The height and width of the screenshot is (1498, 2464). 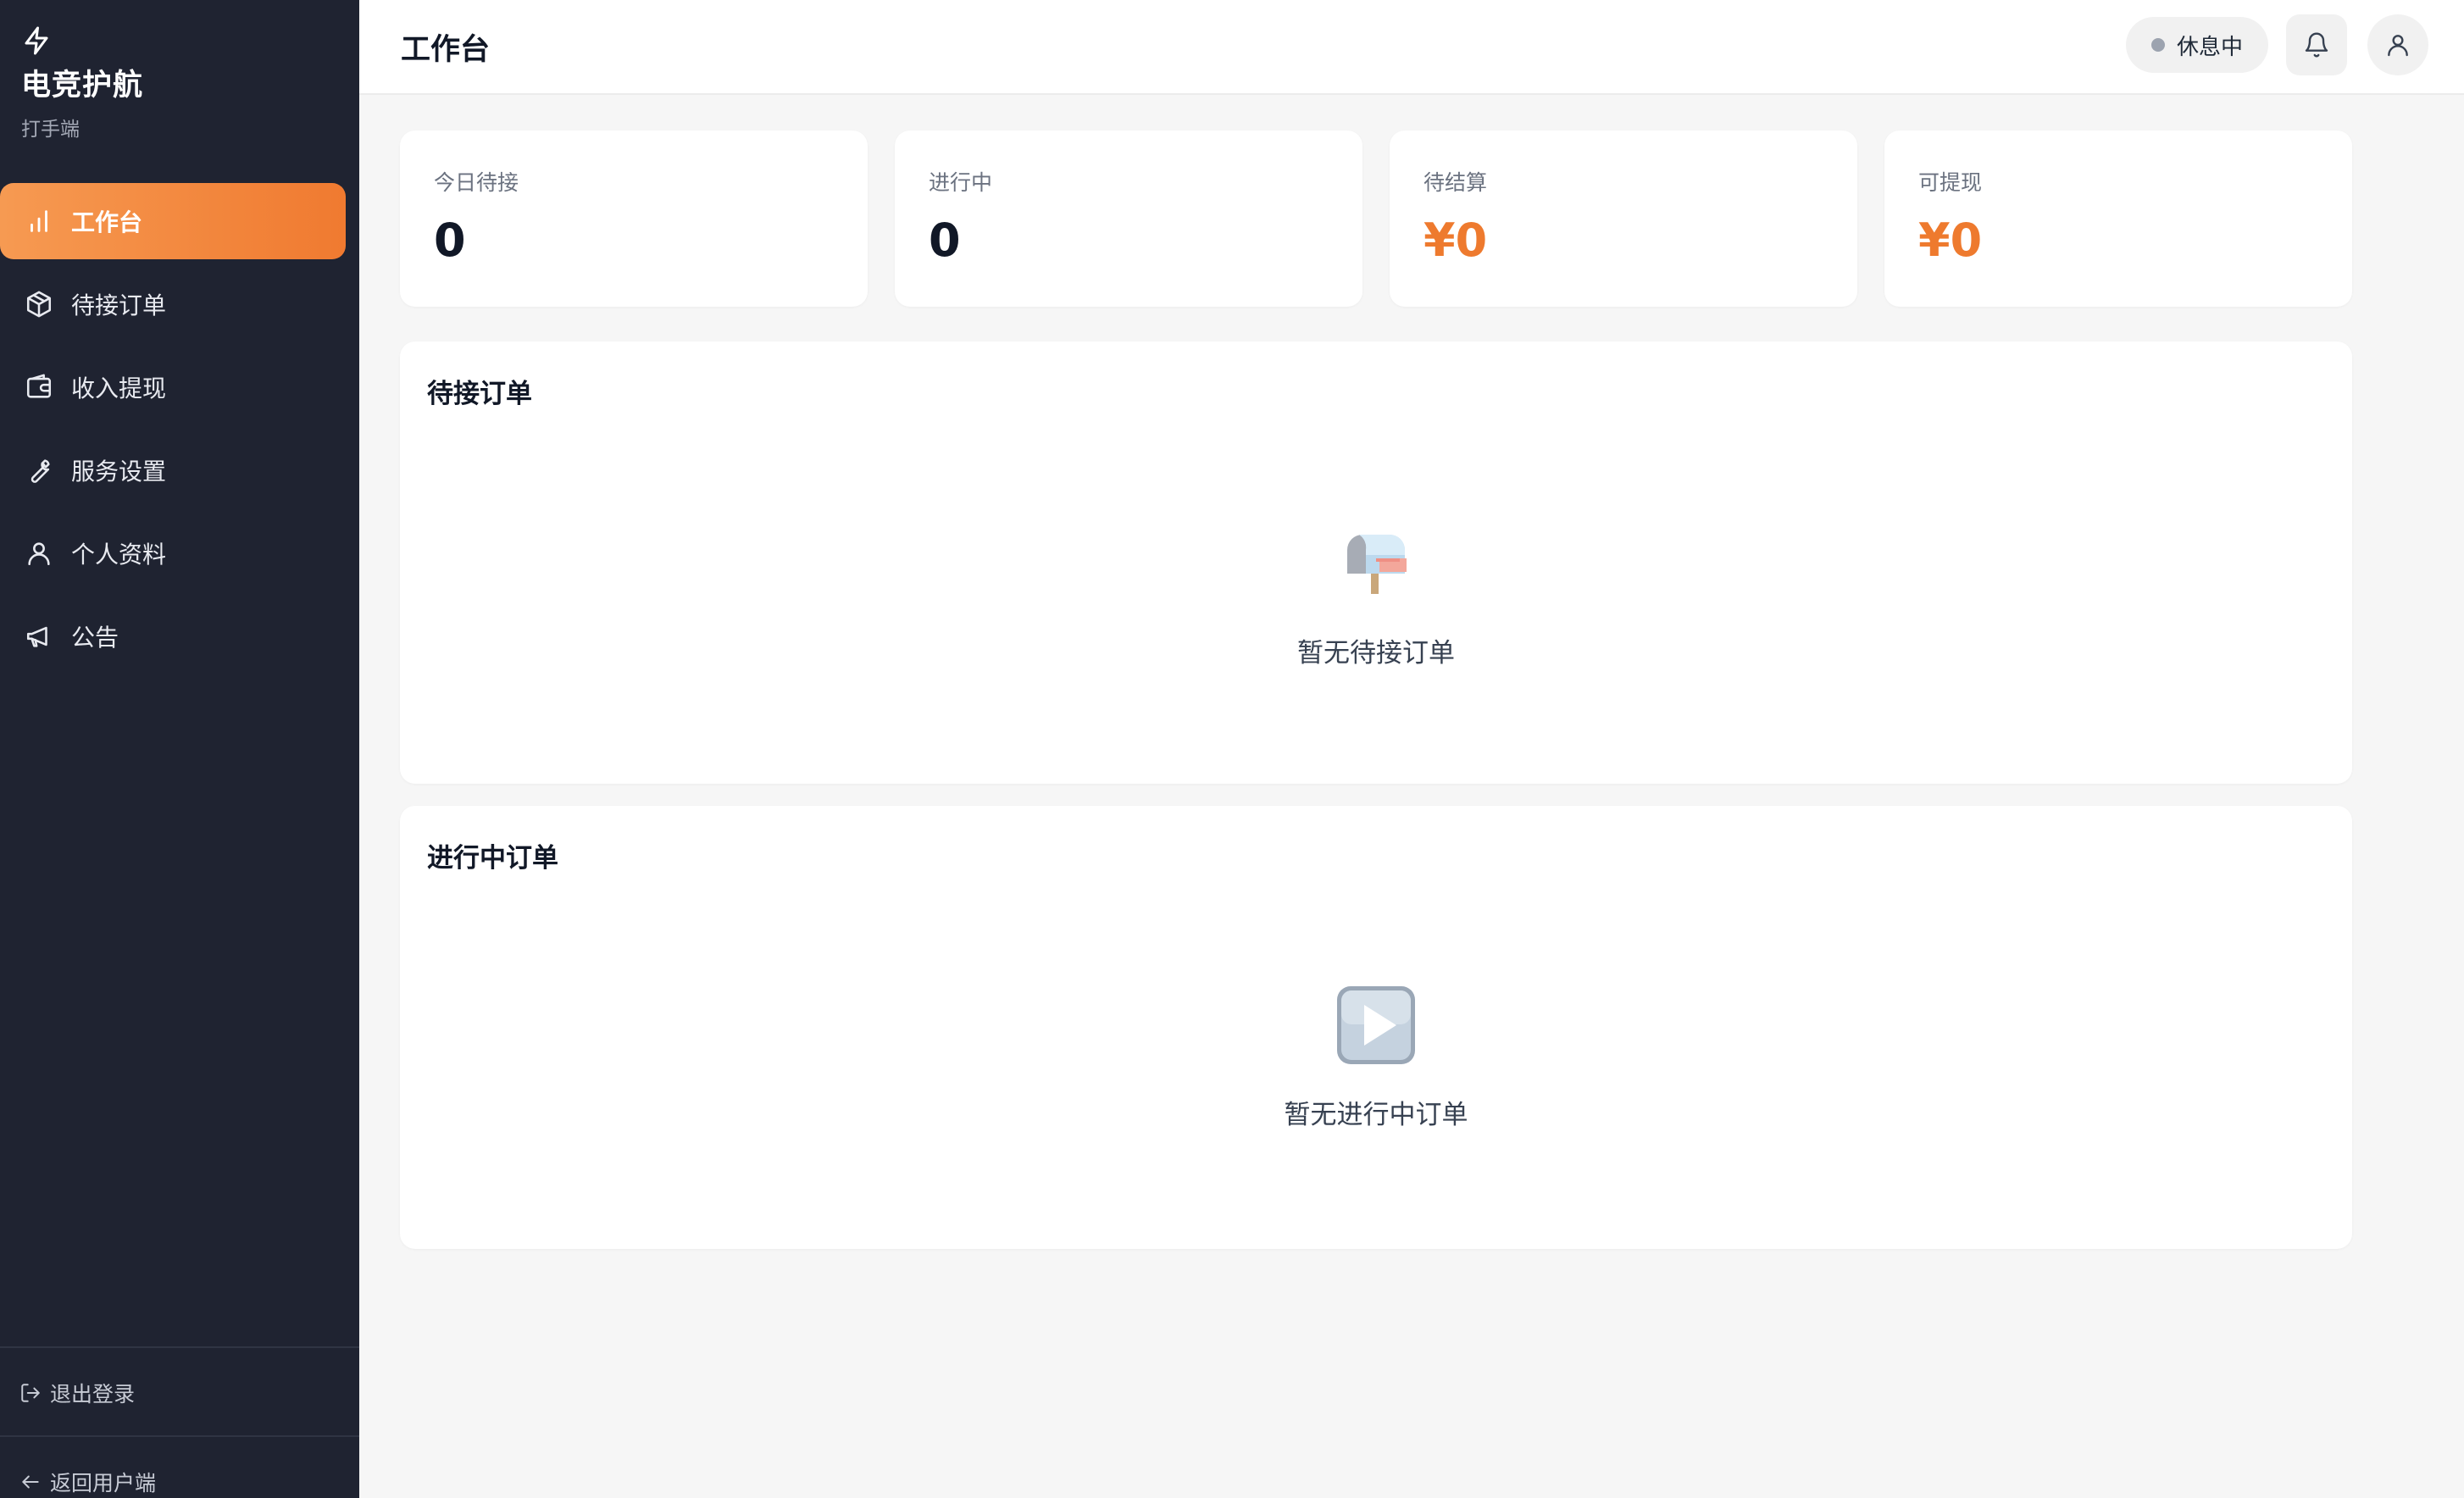 I want to click on sidebar-item-profile: 个人资料, so click(x=173, y=553).